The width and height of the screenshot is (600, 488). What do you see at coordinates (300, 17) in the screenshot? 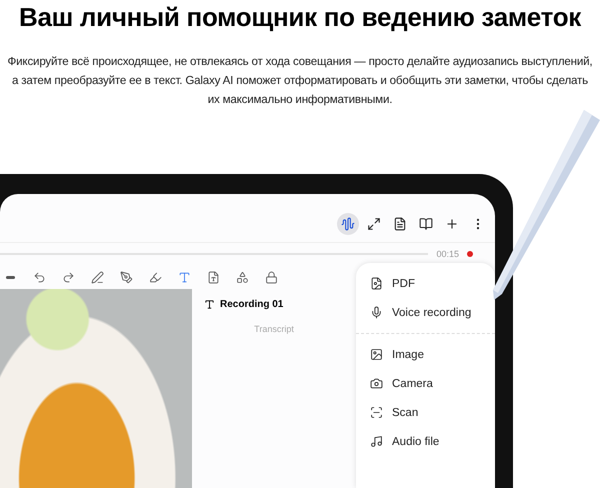
I see `page-heading: Ваш личный помощник по ведению заметок` at bounding box center [300, 17].